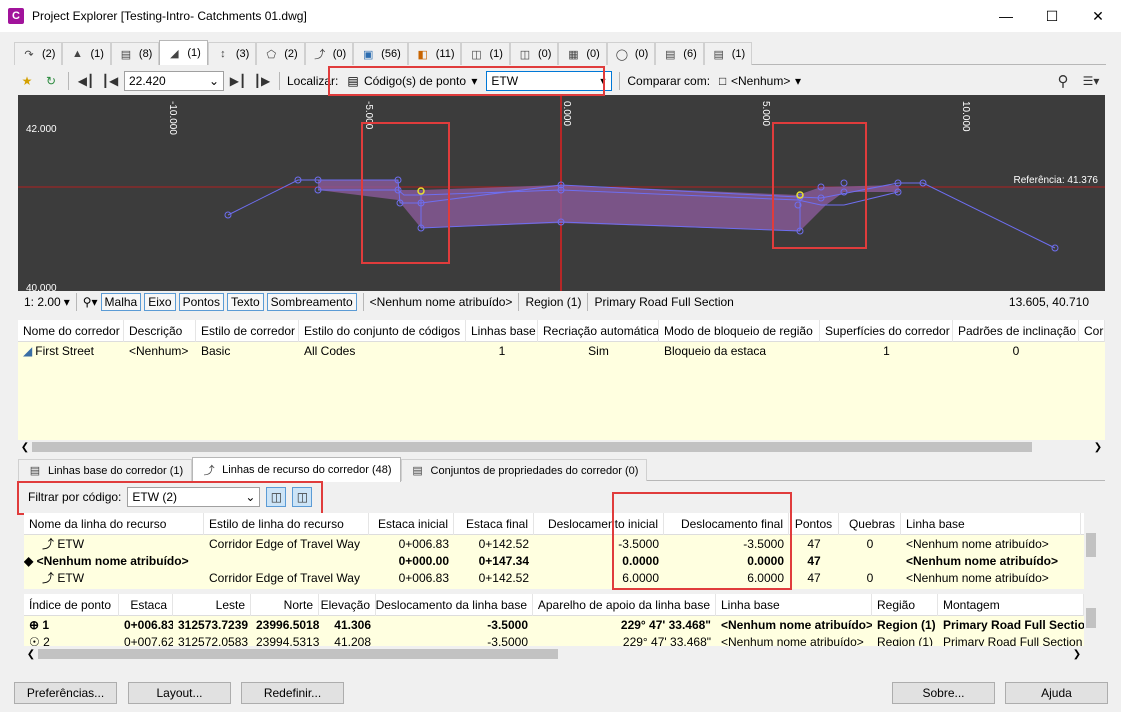 The width and height of the screenshot is (1121, 712). What do you see at coordinates (148, 624) in the screenshot?
I see `cell: 0+006.83` at bounding box center [148, 624].